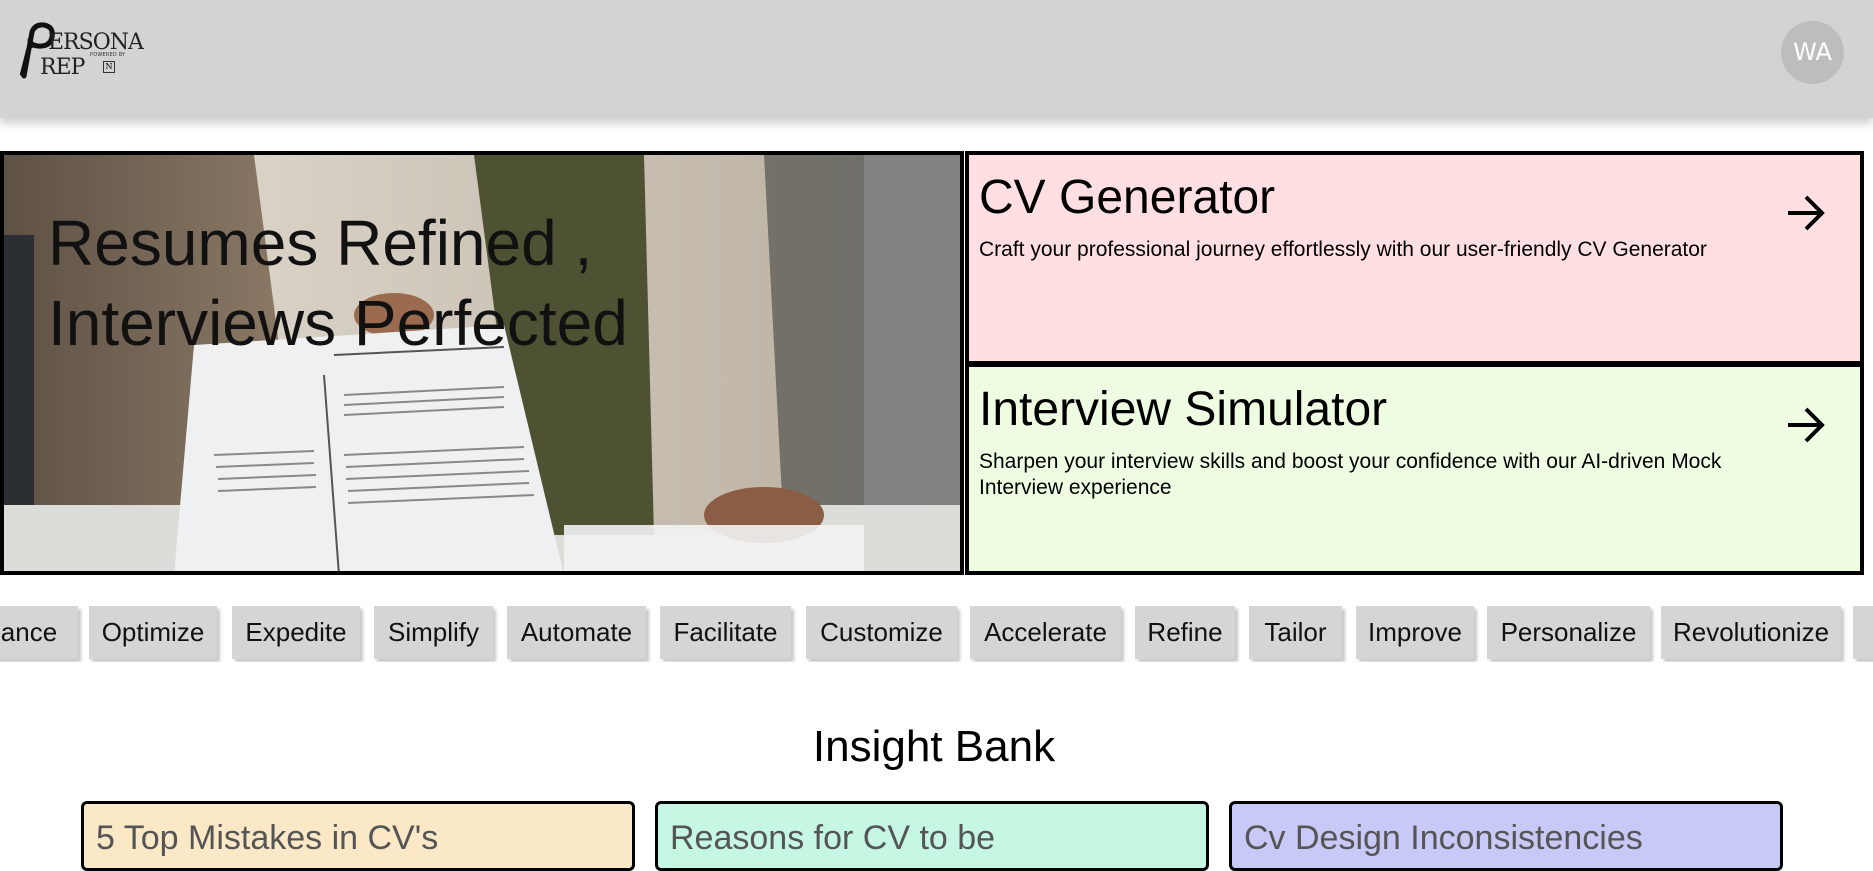  Describe the element at coordinates (1751, 632) in the screenshot. I see `chip-revolutionize: Revolutionize` at that location.